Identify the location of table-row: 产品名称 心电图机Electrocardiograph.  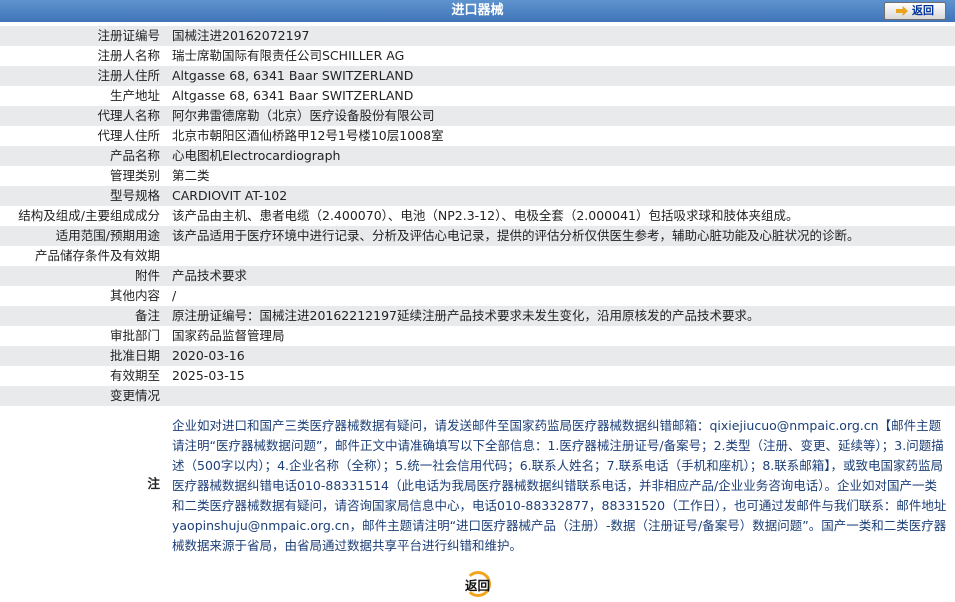
(477, 156).